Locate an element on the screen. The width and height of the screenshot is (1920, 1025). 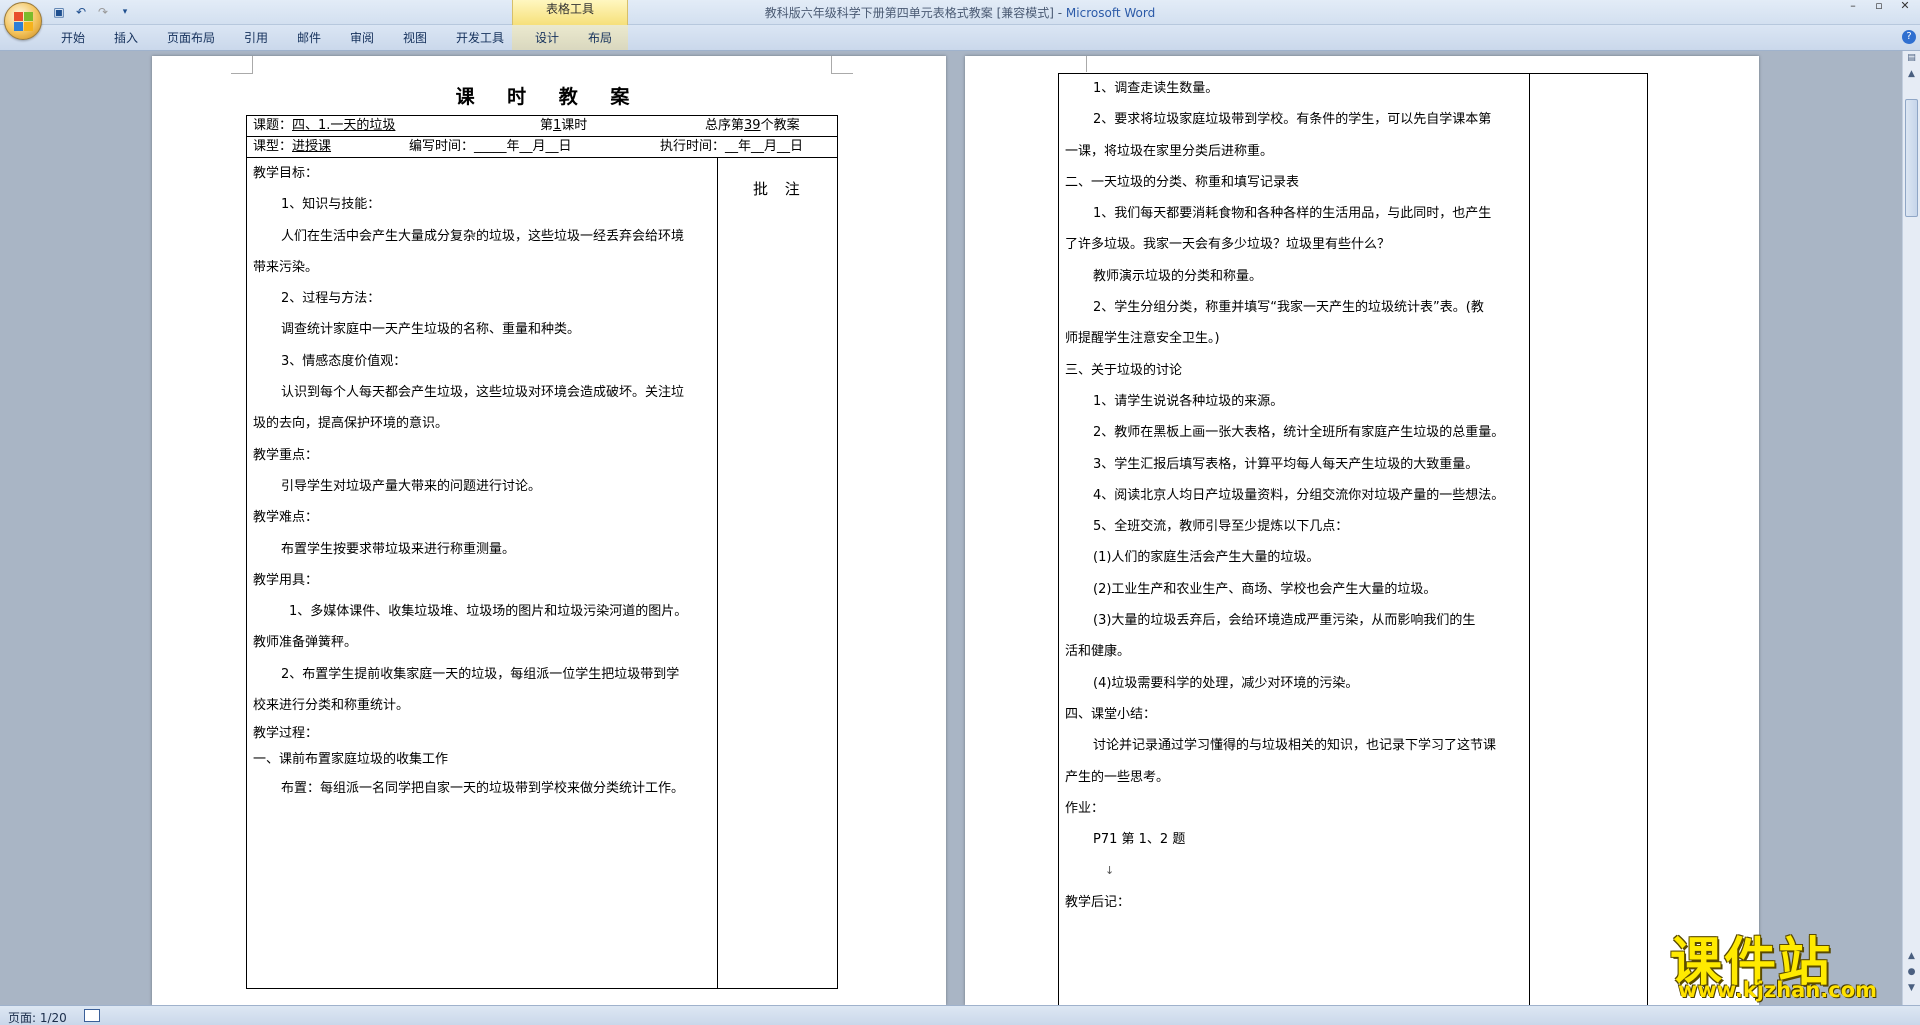
header-type: 课型：进授课 is located at coordinates (292, 147).